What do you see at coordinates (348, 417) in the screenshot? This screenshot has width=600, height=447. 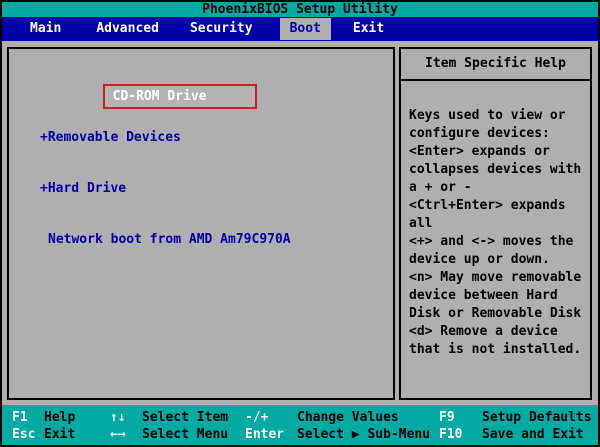 I see `label-change-values: Change Values` at bounding box center [348, 417].